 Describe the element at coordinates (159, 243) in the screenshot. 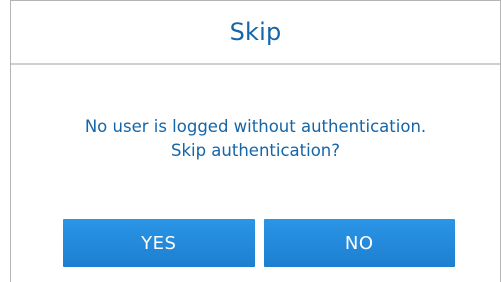

I see `yes-button: YES` at that location.